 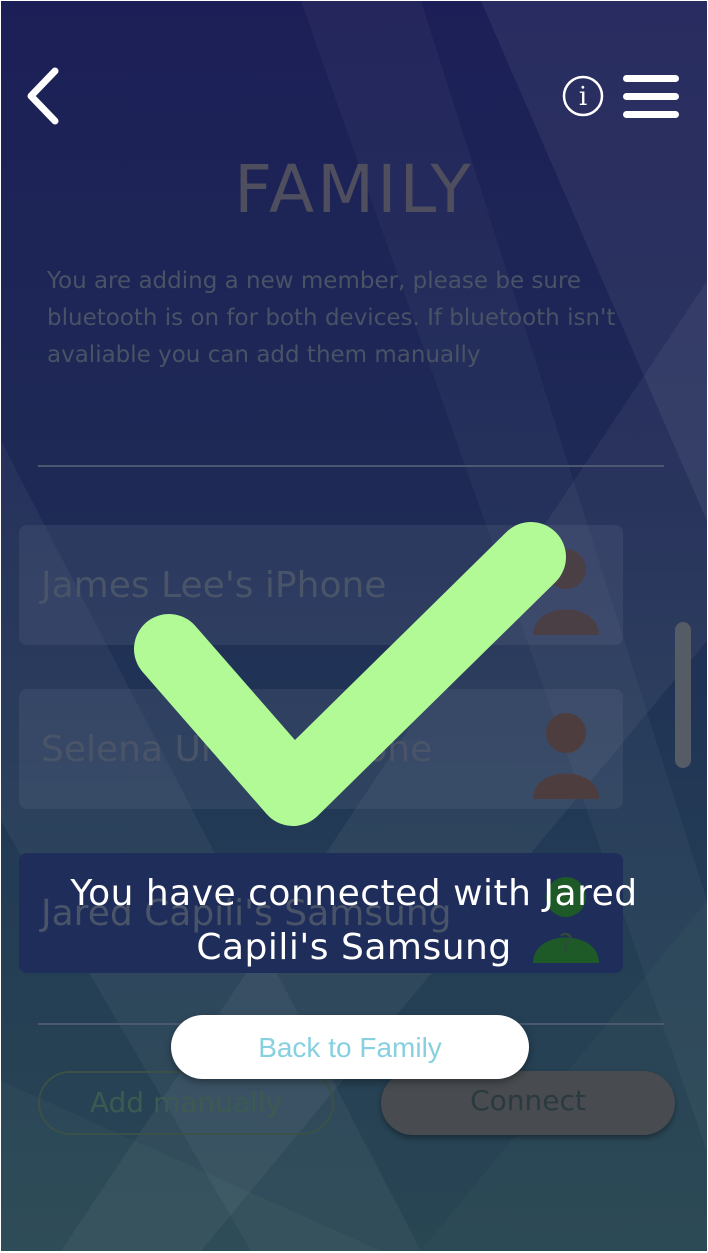 I want to click on back-to-family-button: Back to Family, so click(x=350, y=1047).